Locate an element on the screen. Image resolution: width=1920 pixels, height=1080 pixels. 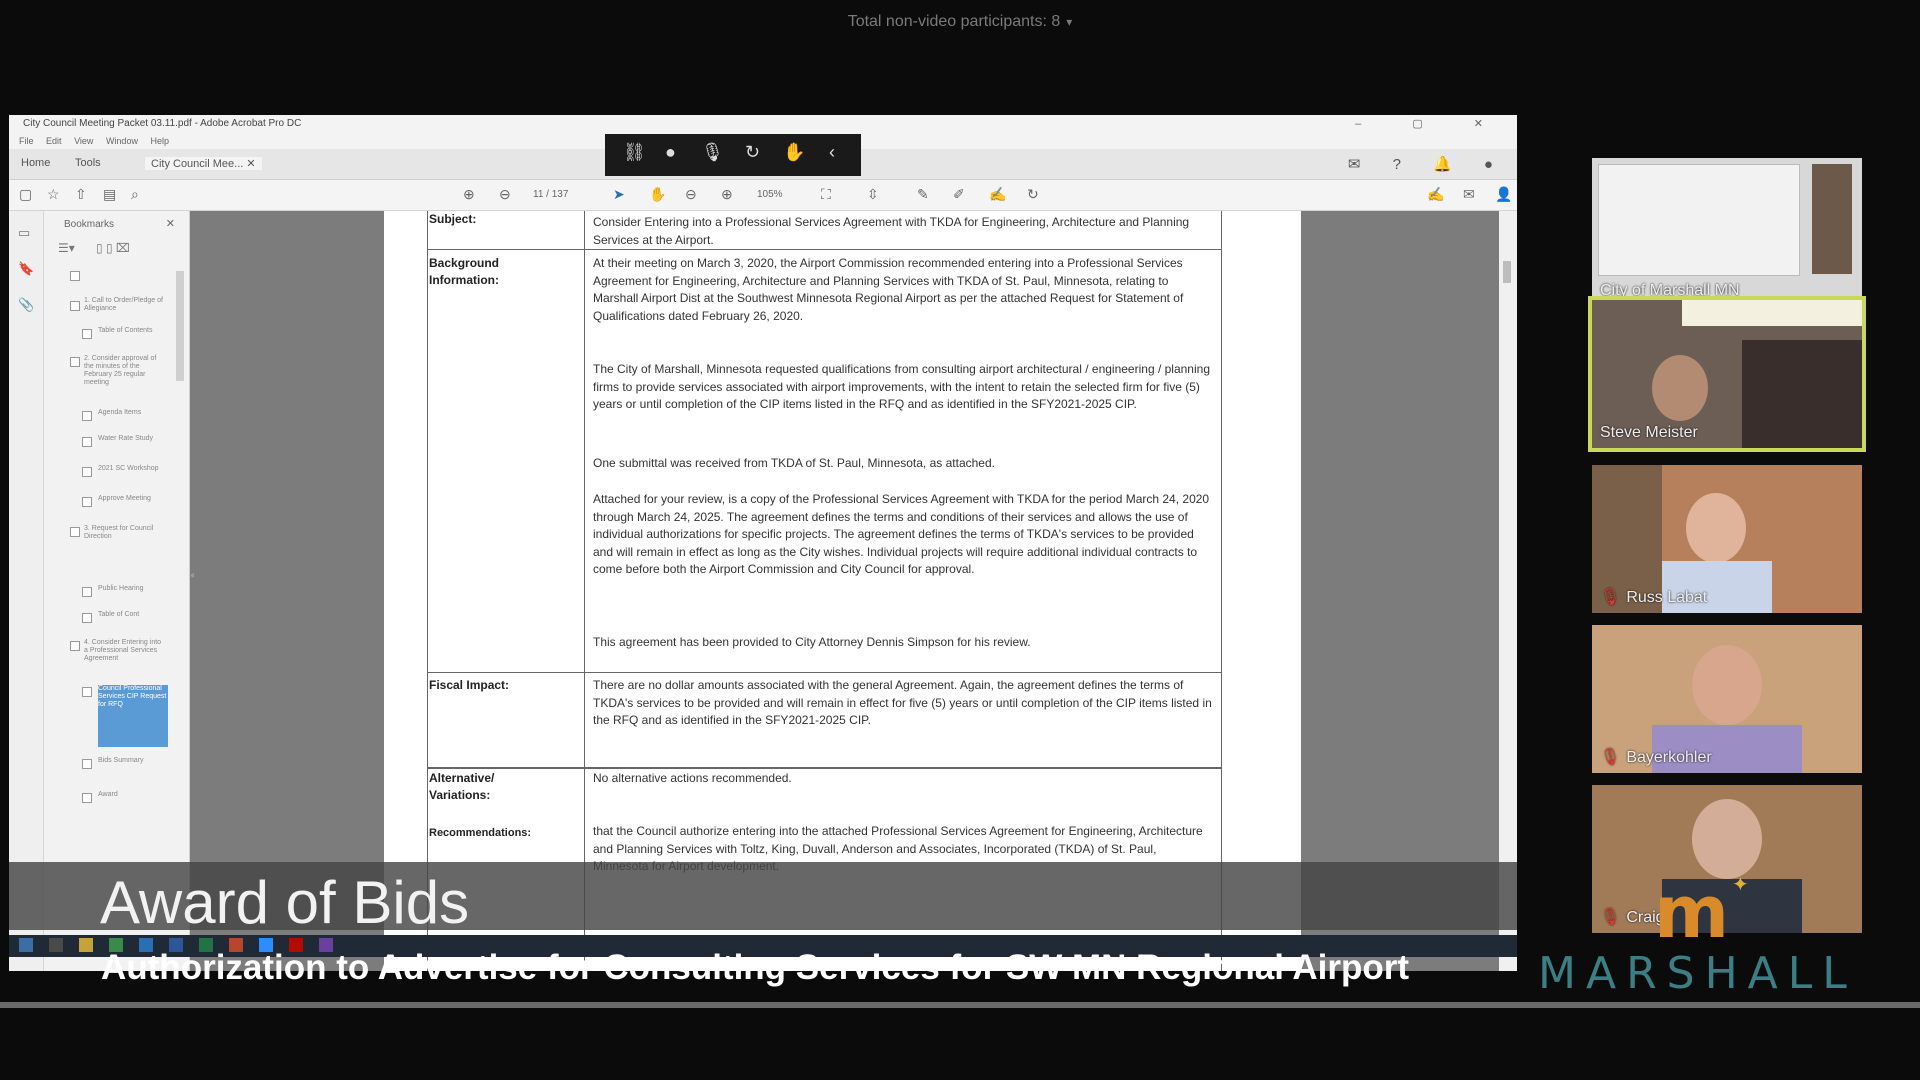
fit-page-icon: ⛶ is located at coordinates (826, 194).